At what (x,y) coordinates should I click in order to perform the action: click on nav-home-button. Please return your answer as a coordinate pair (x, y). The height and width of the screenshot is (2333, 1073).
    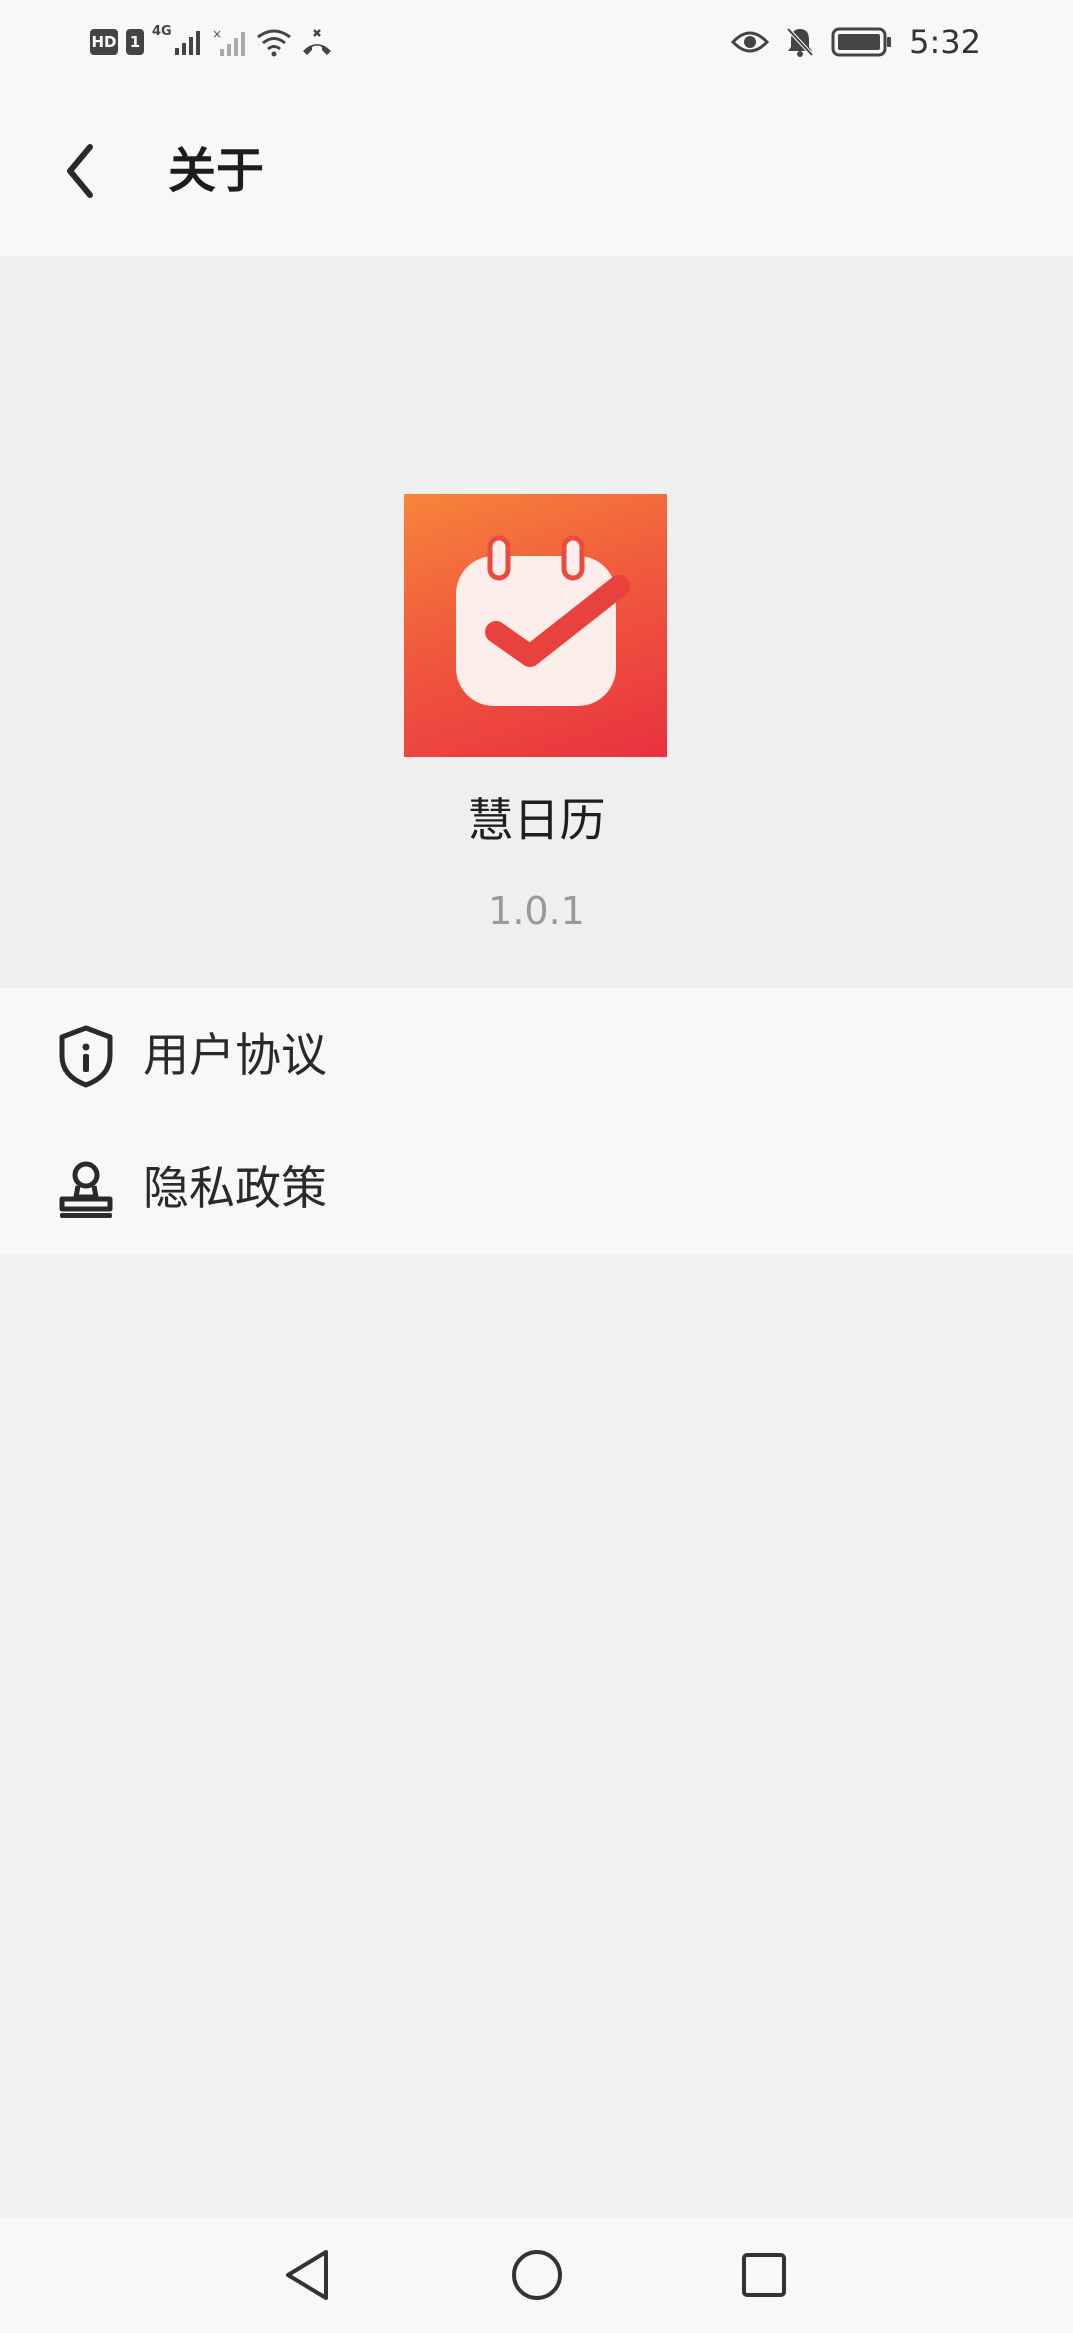
    Looking at the image, I should click on (537, 2275).